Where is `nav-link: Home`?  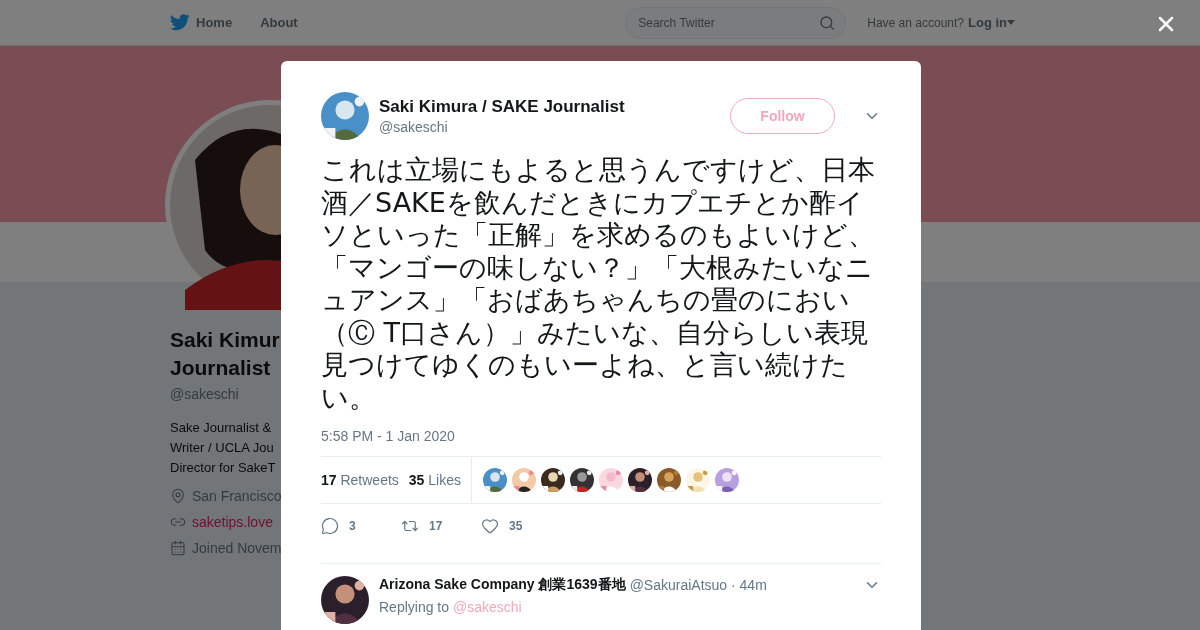 nav-link: Home is located at coordinates (201, 22).